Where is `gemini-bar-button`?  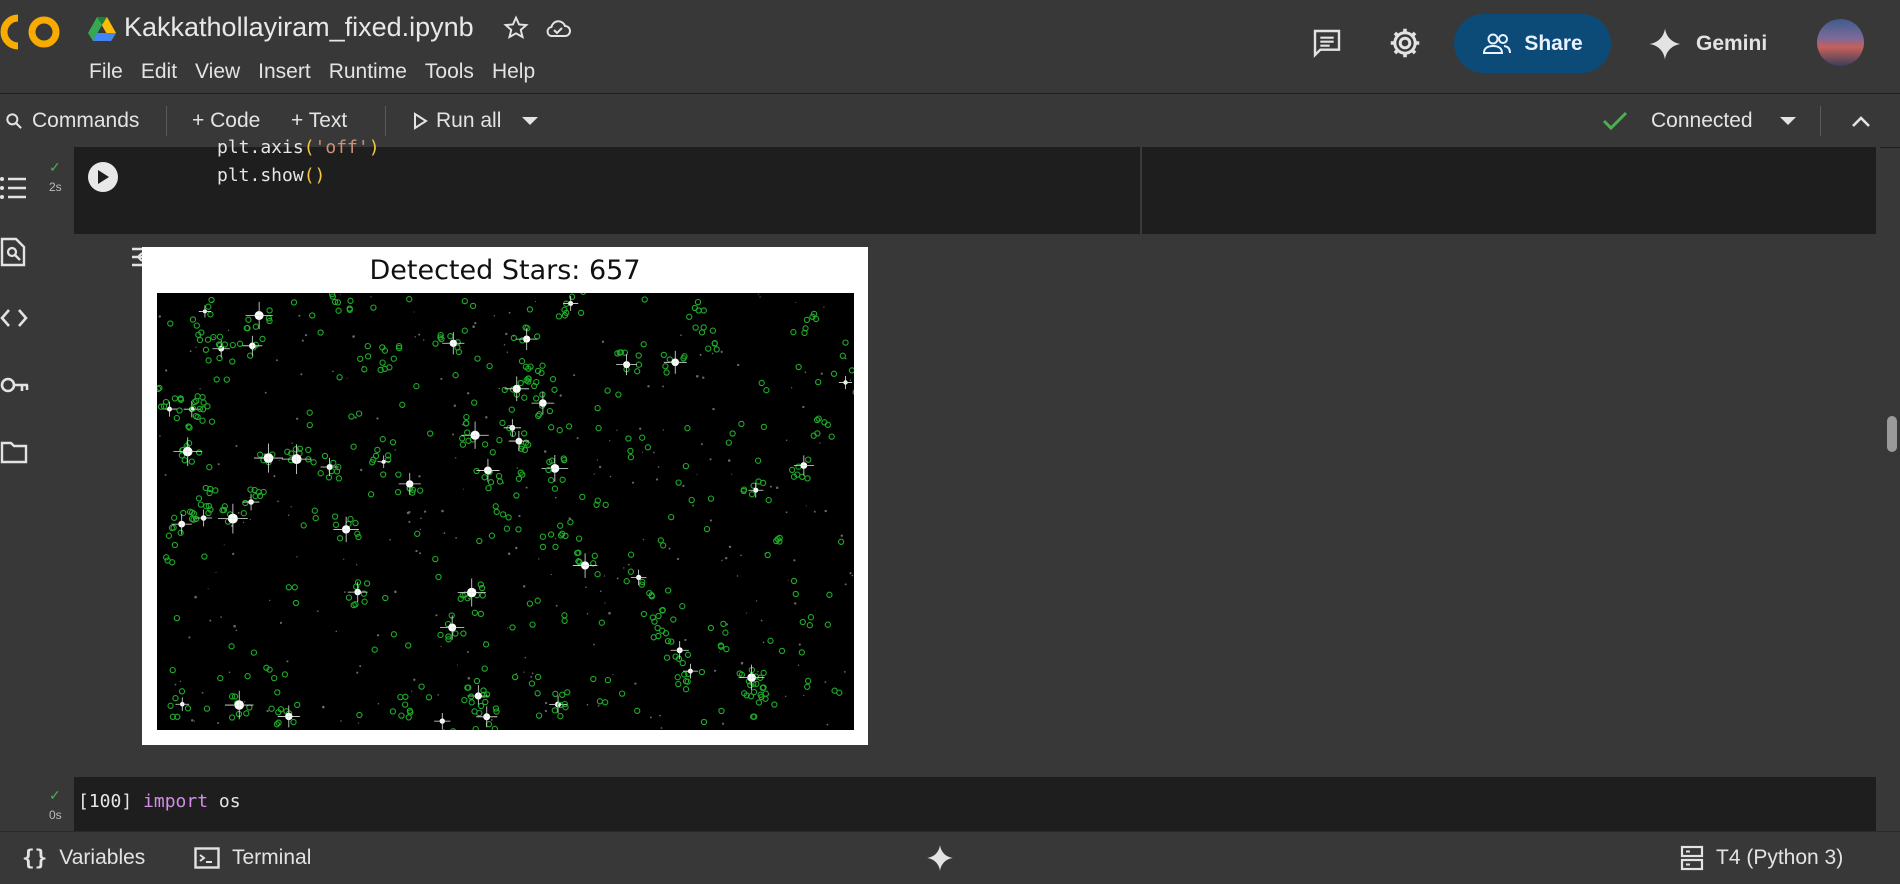 gemini-bar-button is located at coordinates (940, 858).